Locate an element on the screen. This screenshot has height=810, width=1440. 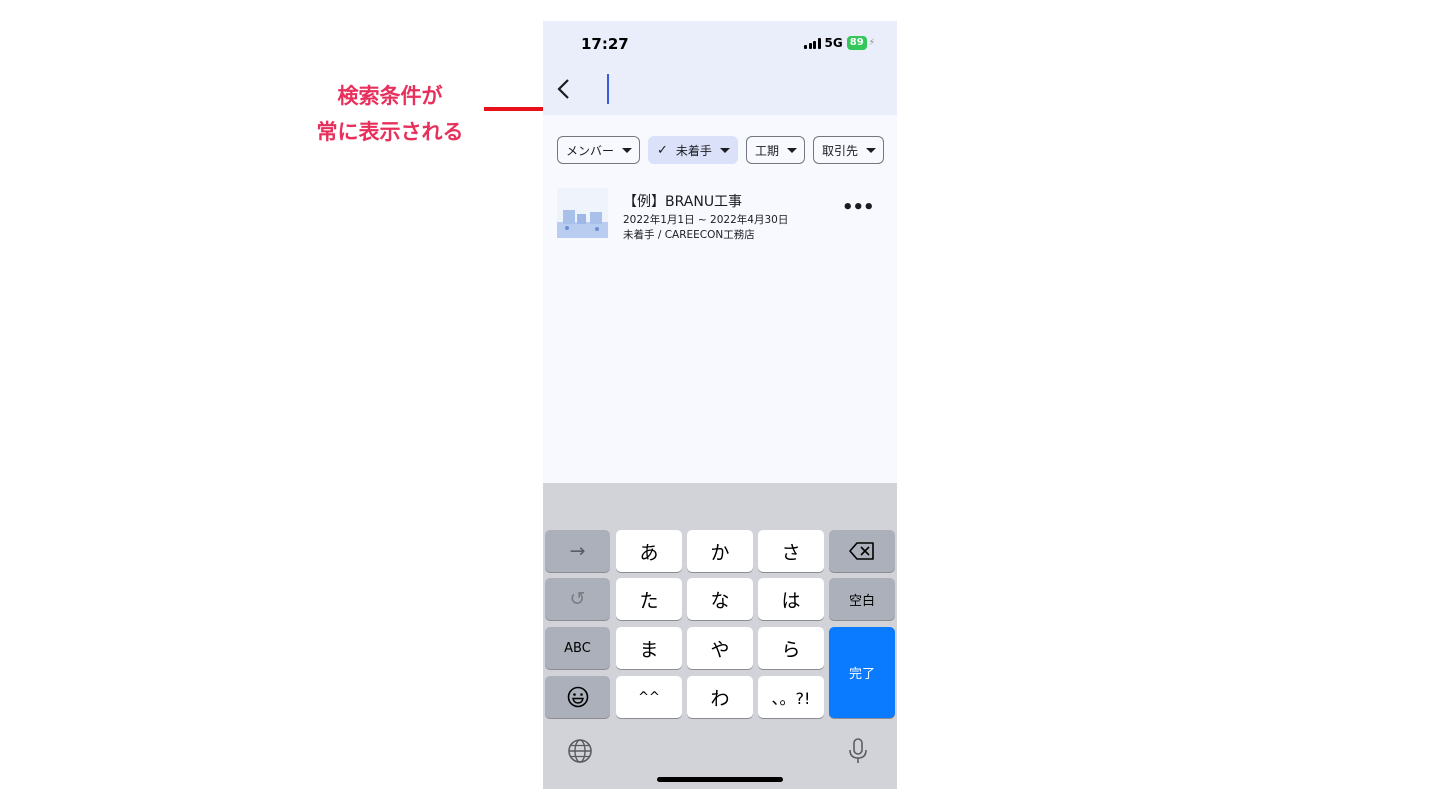
filter-chip-label: 取引先 is located at coordinates (839, 150).